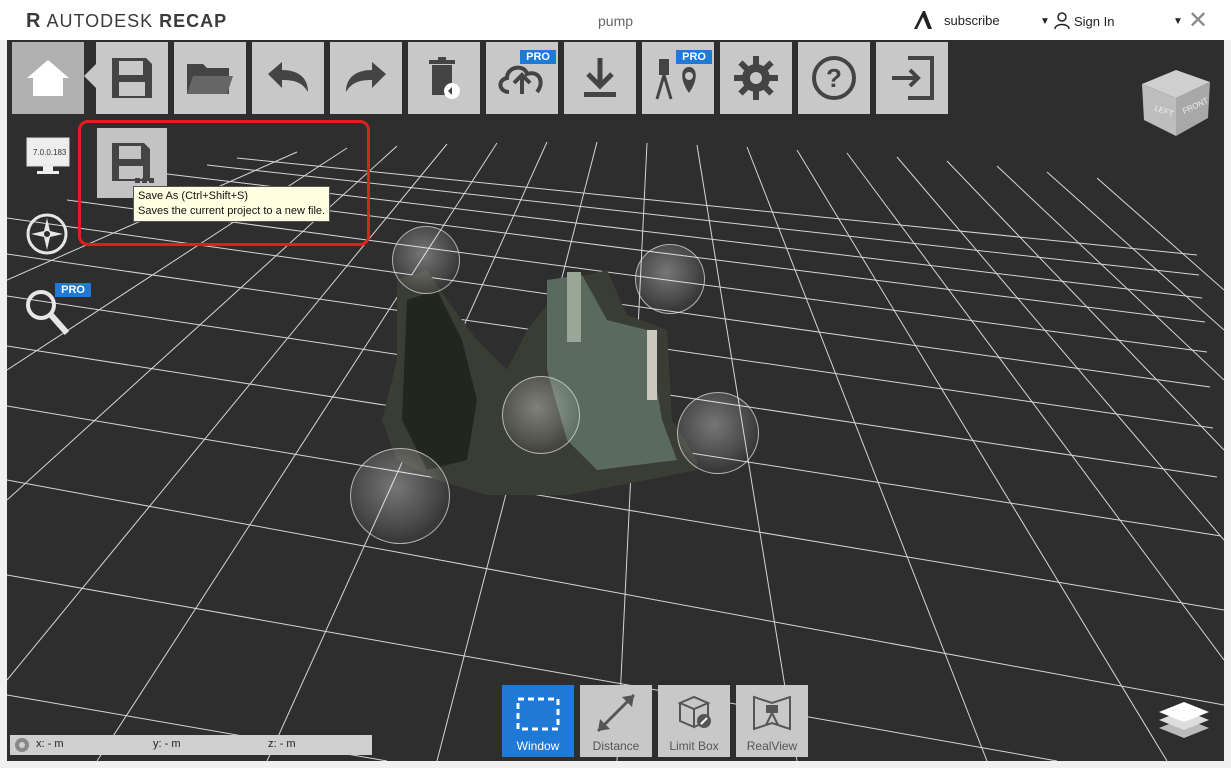  What do you see at coordinates (923, 20) in the screenshot?
I see `autodesk-a-icon` at bounding box center [923, 20].